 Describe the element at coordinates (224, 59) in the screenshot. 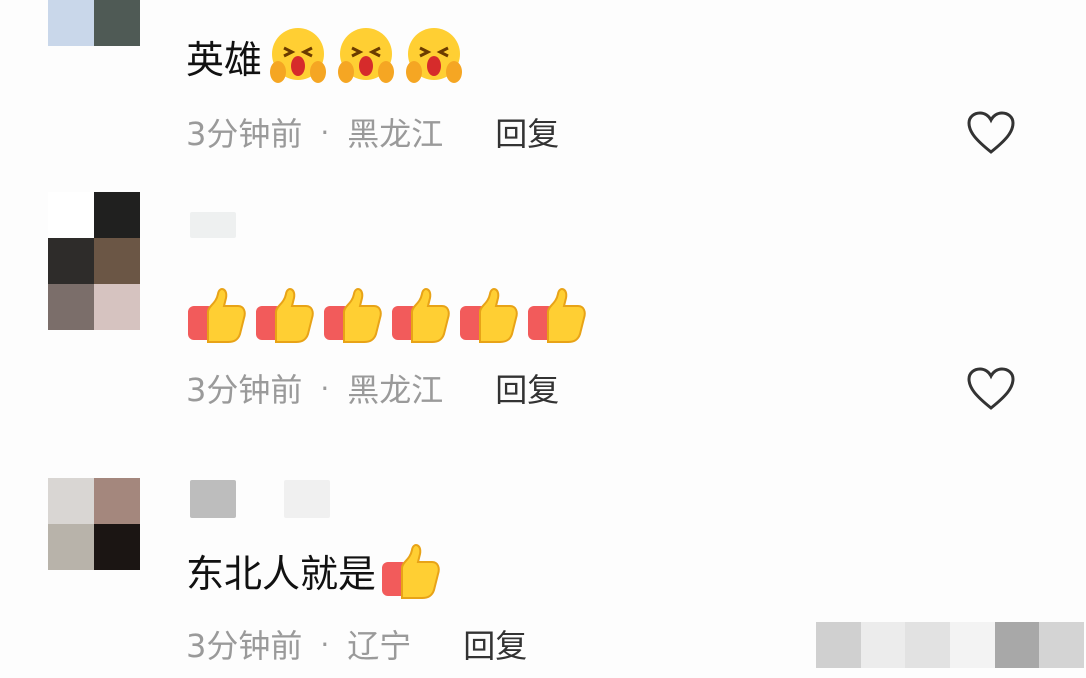

I see `comment-text-content: 英雄` at that location.